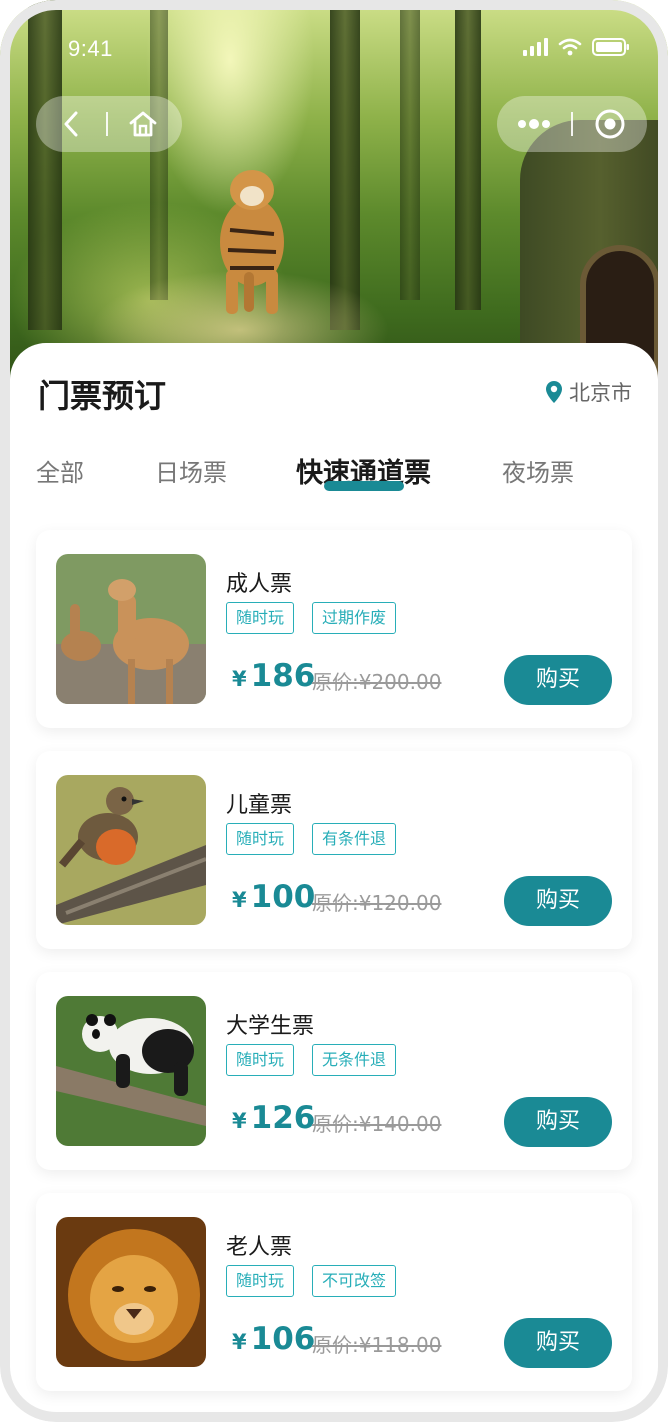 Image resolution: width=668 pixels, height=1422 pixels. What do you see at coordinates (334, 478) in the screenshot?
I see `ticket-tabs: 全部 日场票 快速通道票 夜场票` at bounding box center [334, 478].